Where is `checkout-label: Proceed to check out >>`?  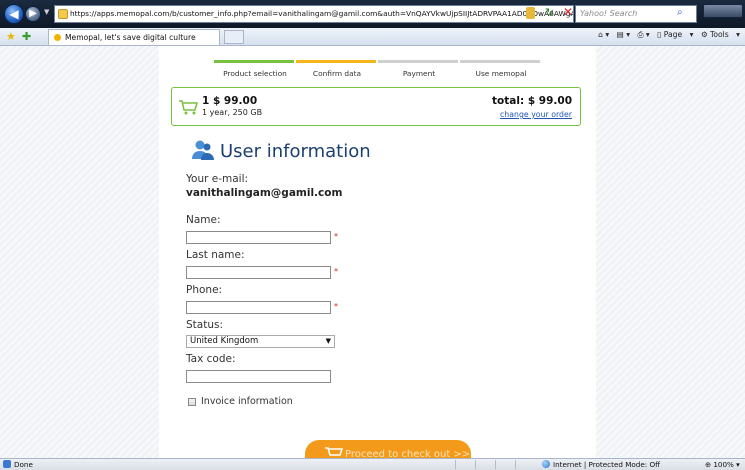
checkout-label: Proceed to check out >> is located at coordinates (408, 453).